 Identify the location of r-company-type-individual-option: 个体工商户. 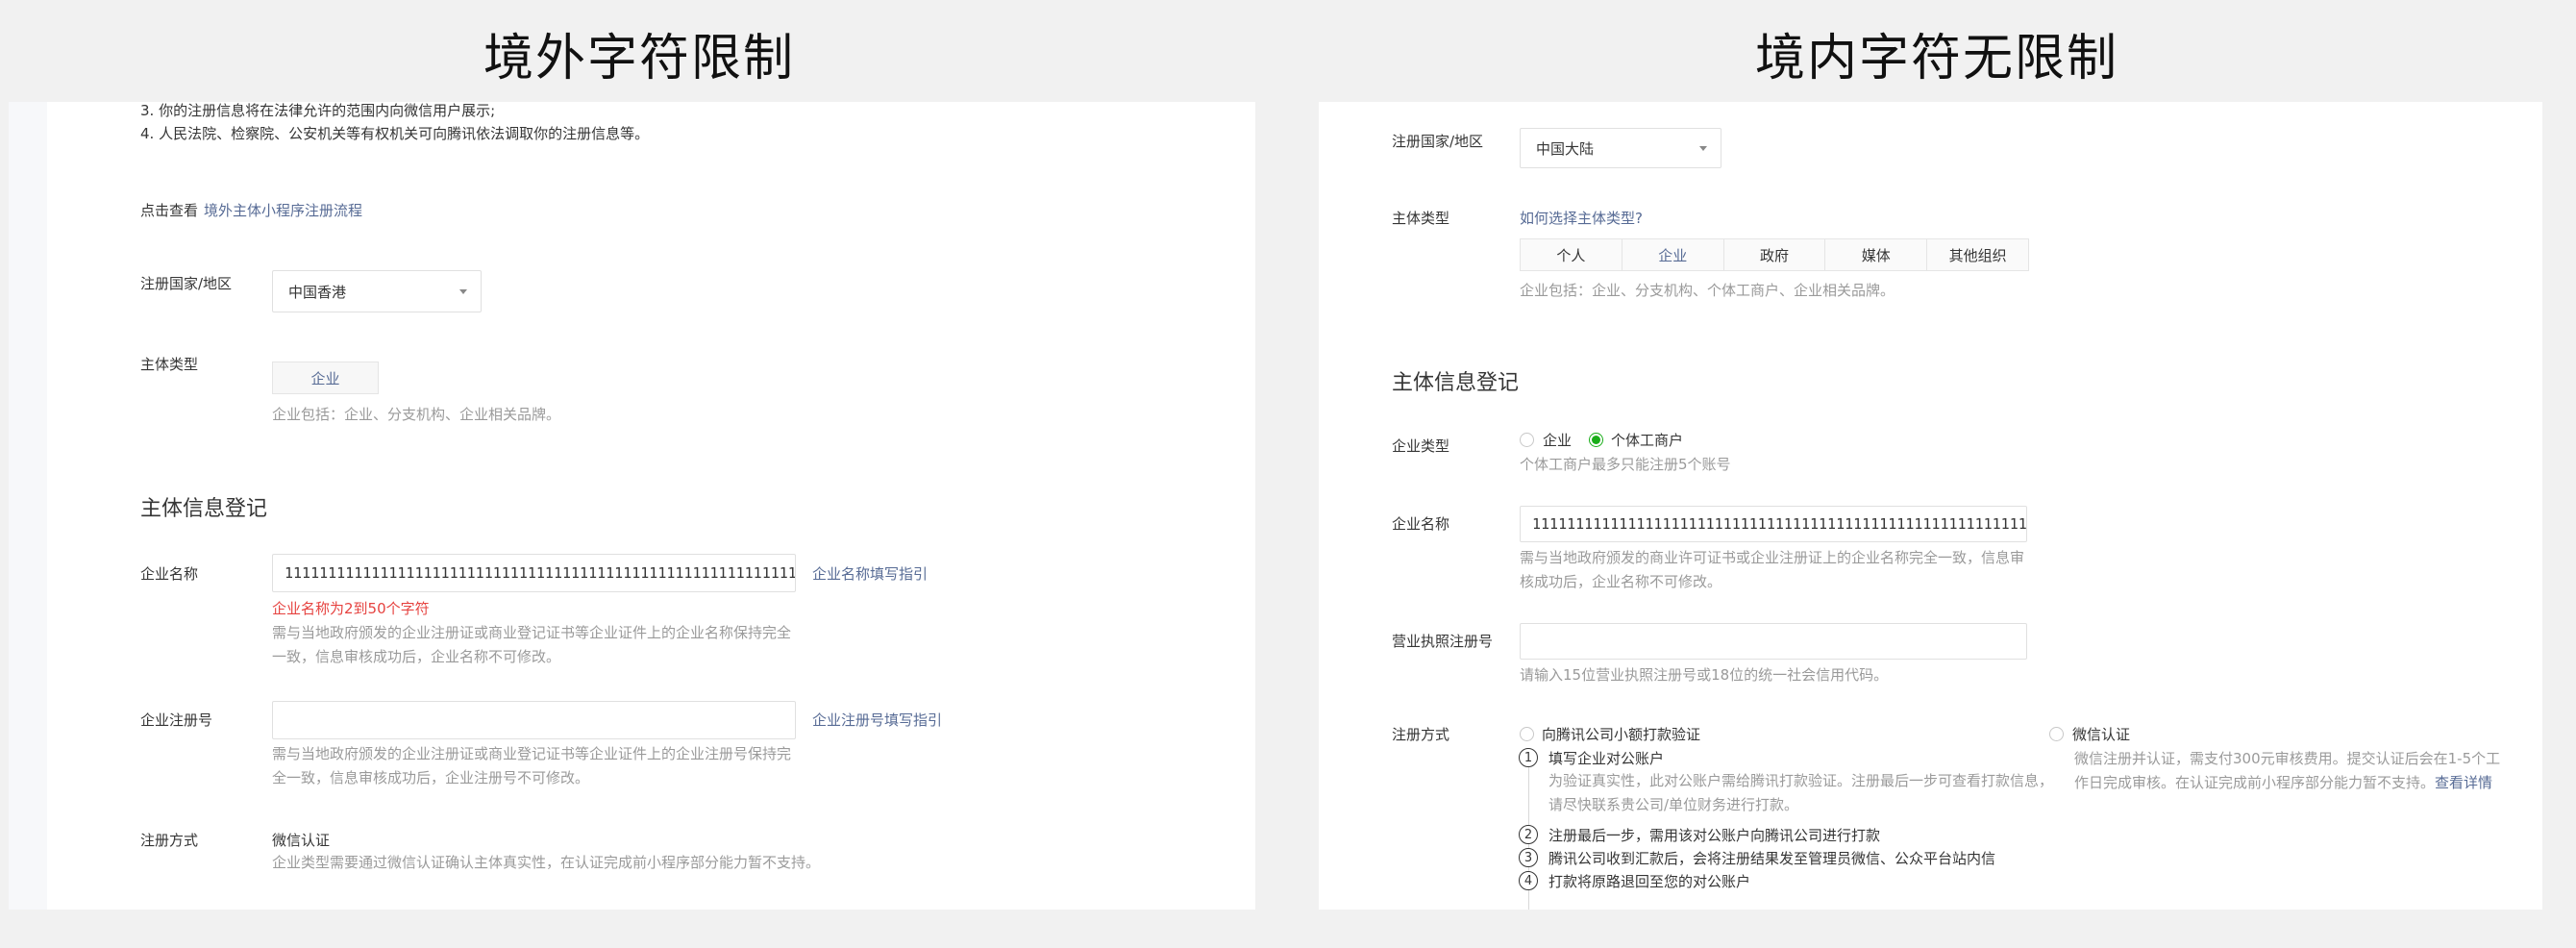
(1636, 440).